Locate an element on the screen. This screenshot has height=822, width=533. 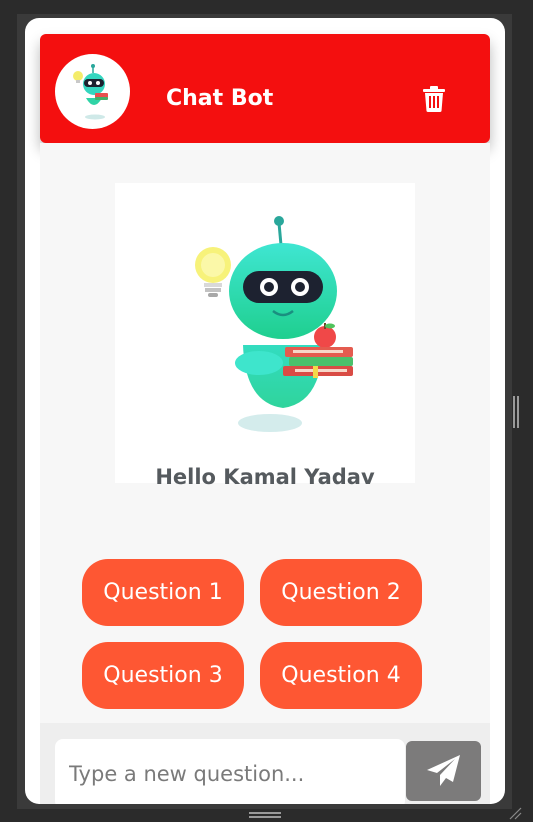
robot-illustration is located at coordinates (270, 323).